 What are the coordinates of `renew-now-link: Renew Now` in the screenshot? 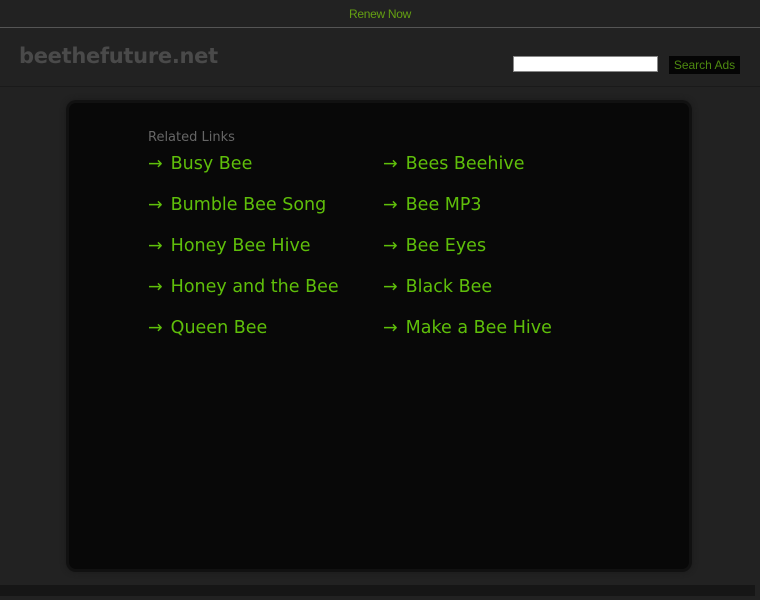 It's located at (380, 14).